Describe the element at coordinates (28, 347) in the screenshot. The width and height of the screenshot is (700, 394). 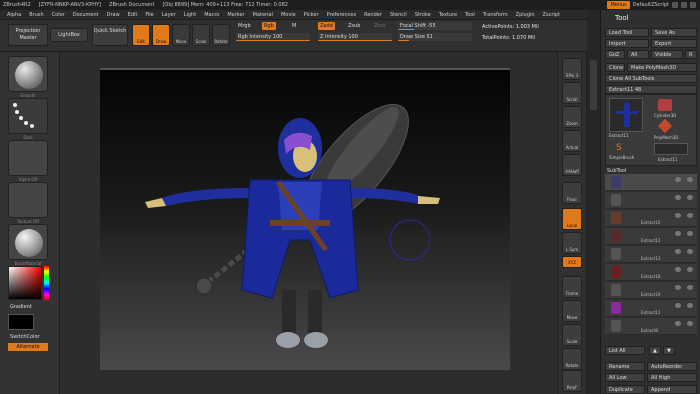
I see `alternate-button: Alternate` at that location.